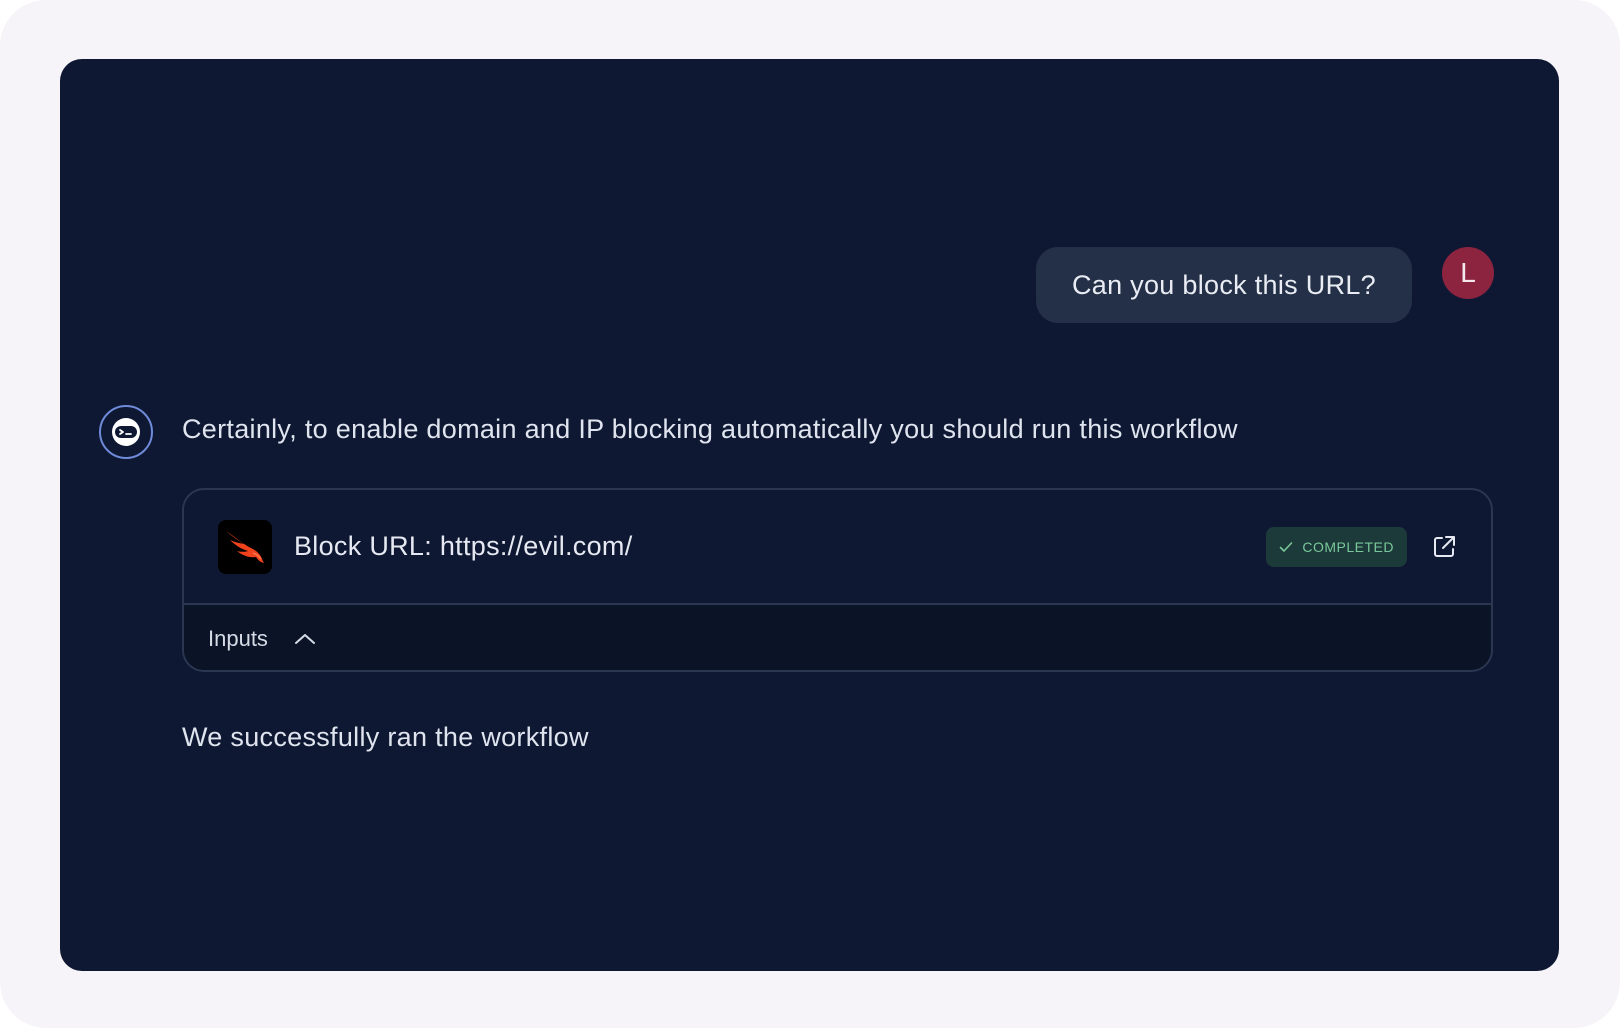 This screenshot has width=1620, height=1028. Describe the element at coordinates (780, 546) in the screenshot. I see `workflow-title: Block URL: https://evil.com/` at that location.